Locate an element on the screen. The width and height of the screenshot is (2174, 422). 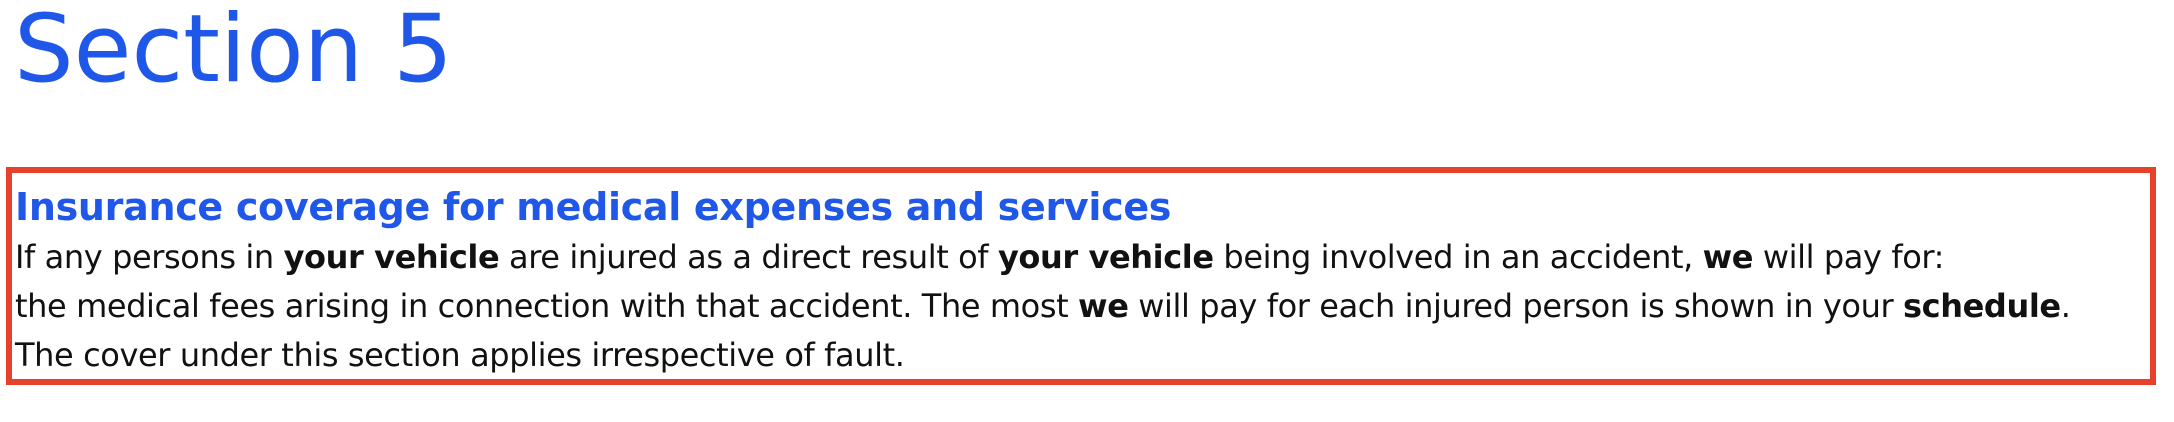
page-title: Section 5 is located at coordinates (233, 52).